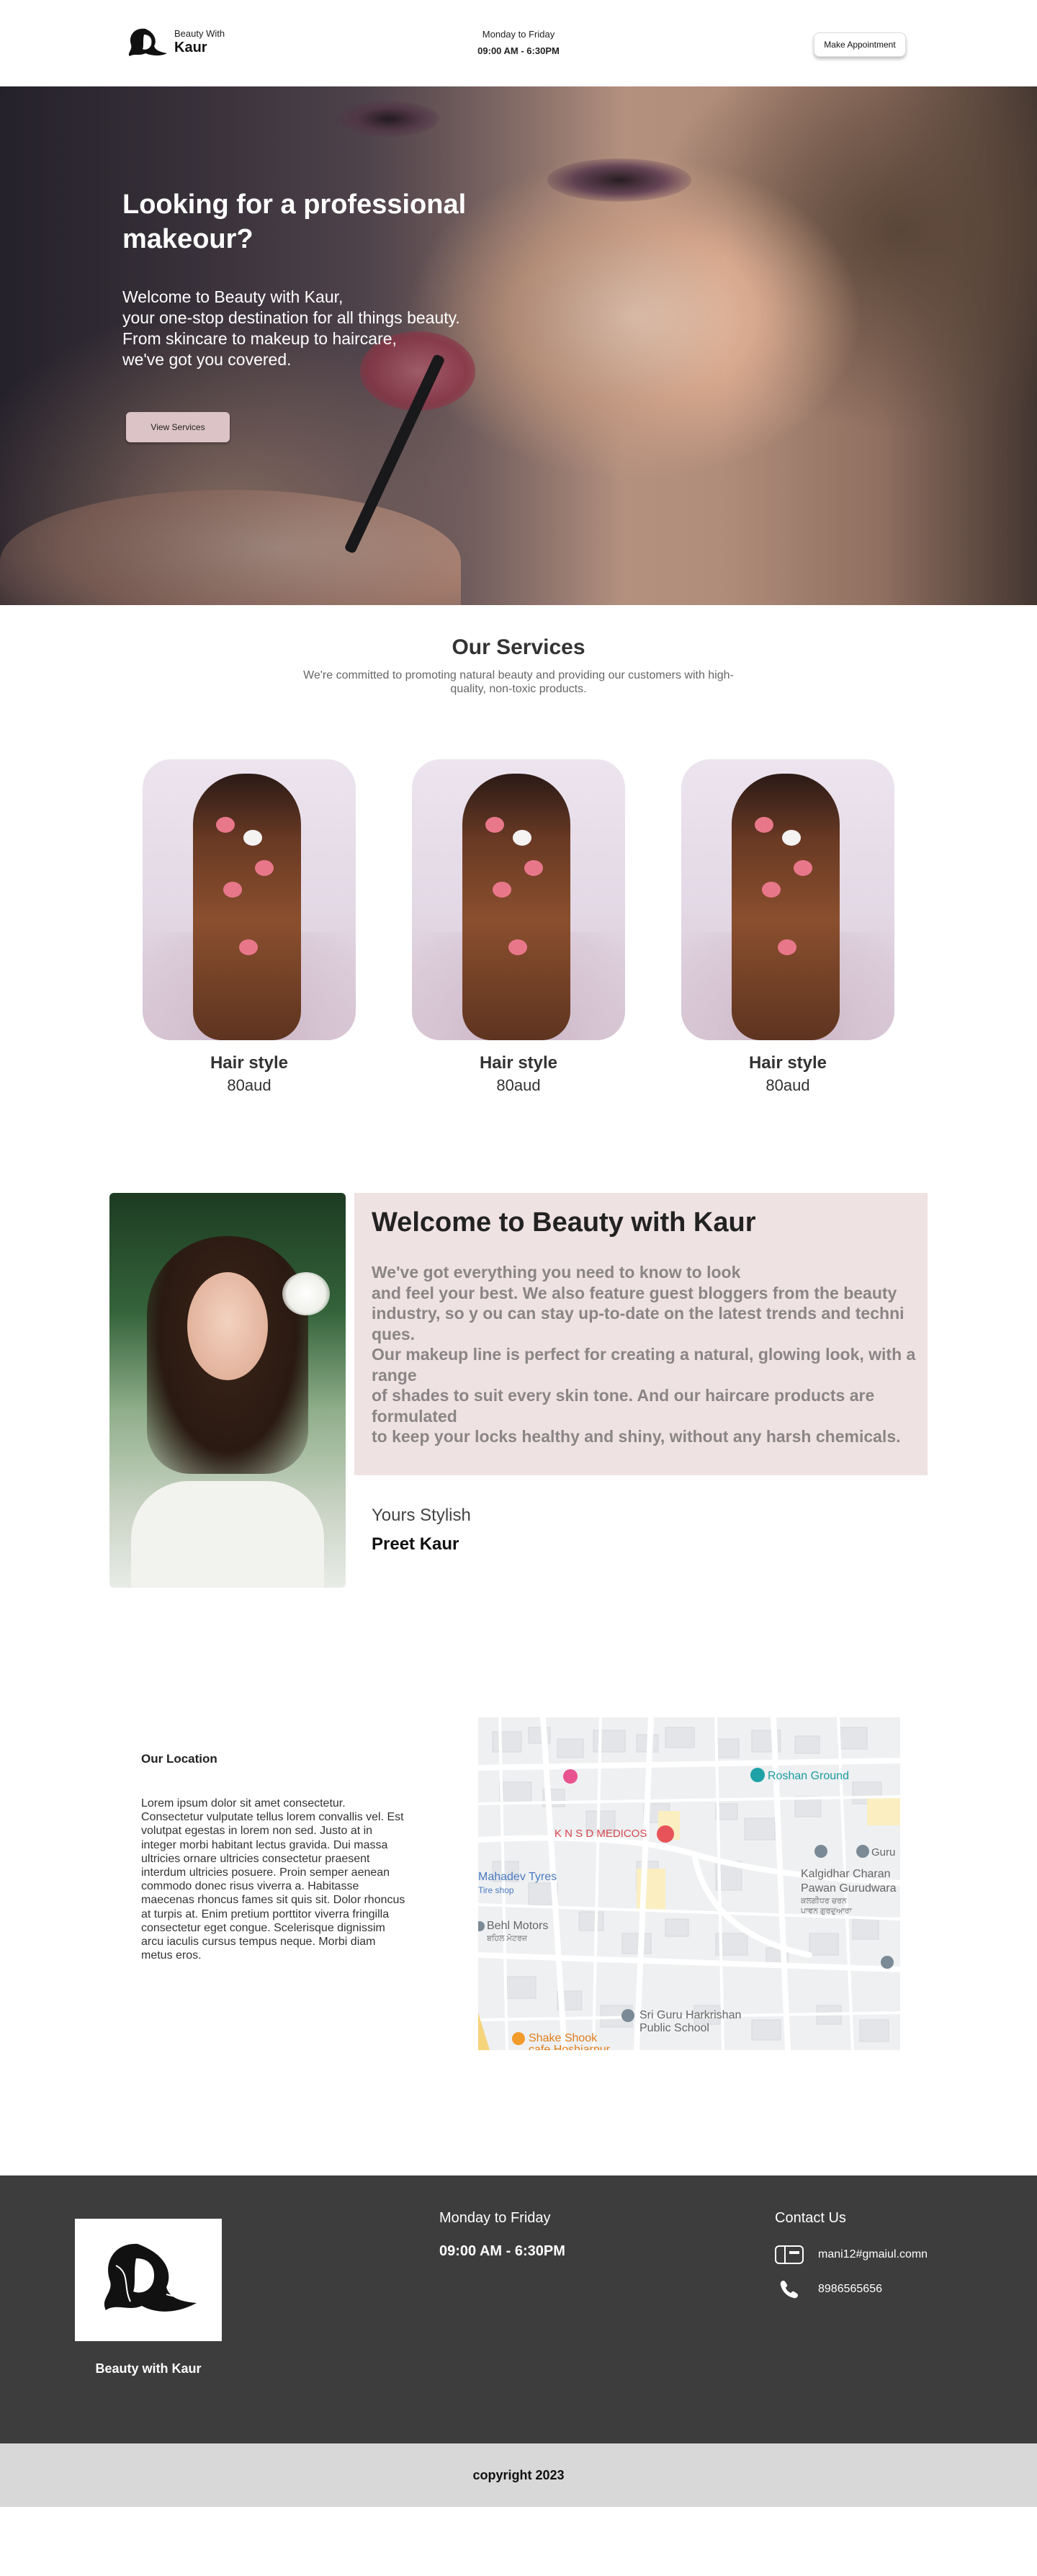  Describe the element at coordinates (849, 1888) in the screenshot. I see `map-label: Pawan Gurudwara` at that location.